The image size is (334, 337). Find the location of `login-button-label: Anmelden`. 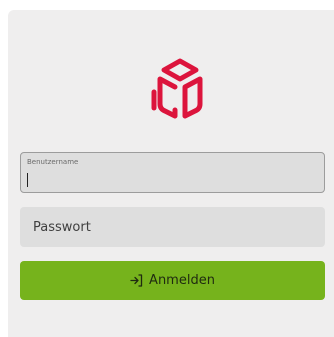

login-button-label: Anmelden is located at coordinates (182, 280).